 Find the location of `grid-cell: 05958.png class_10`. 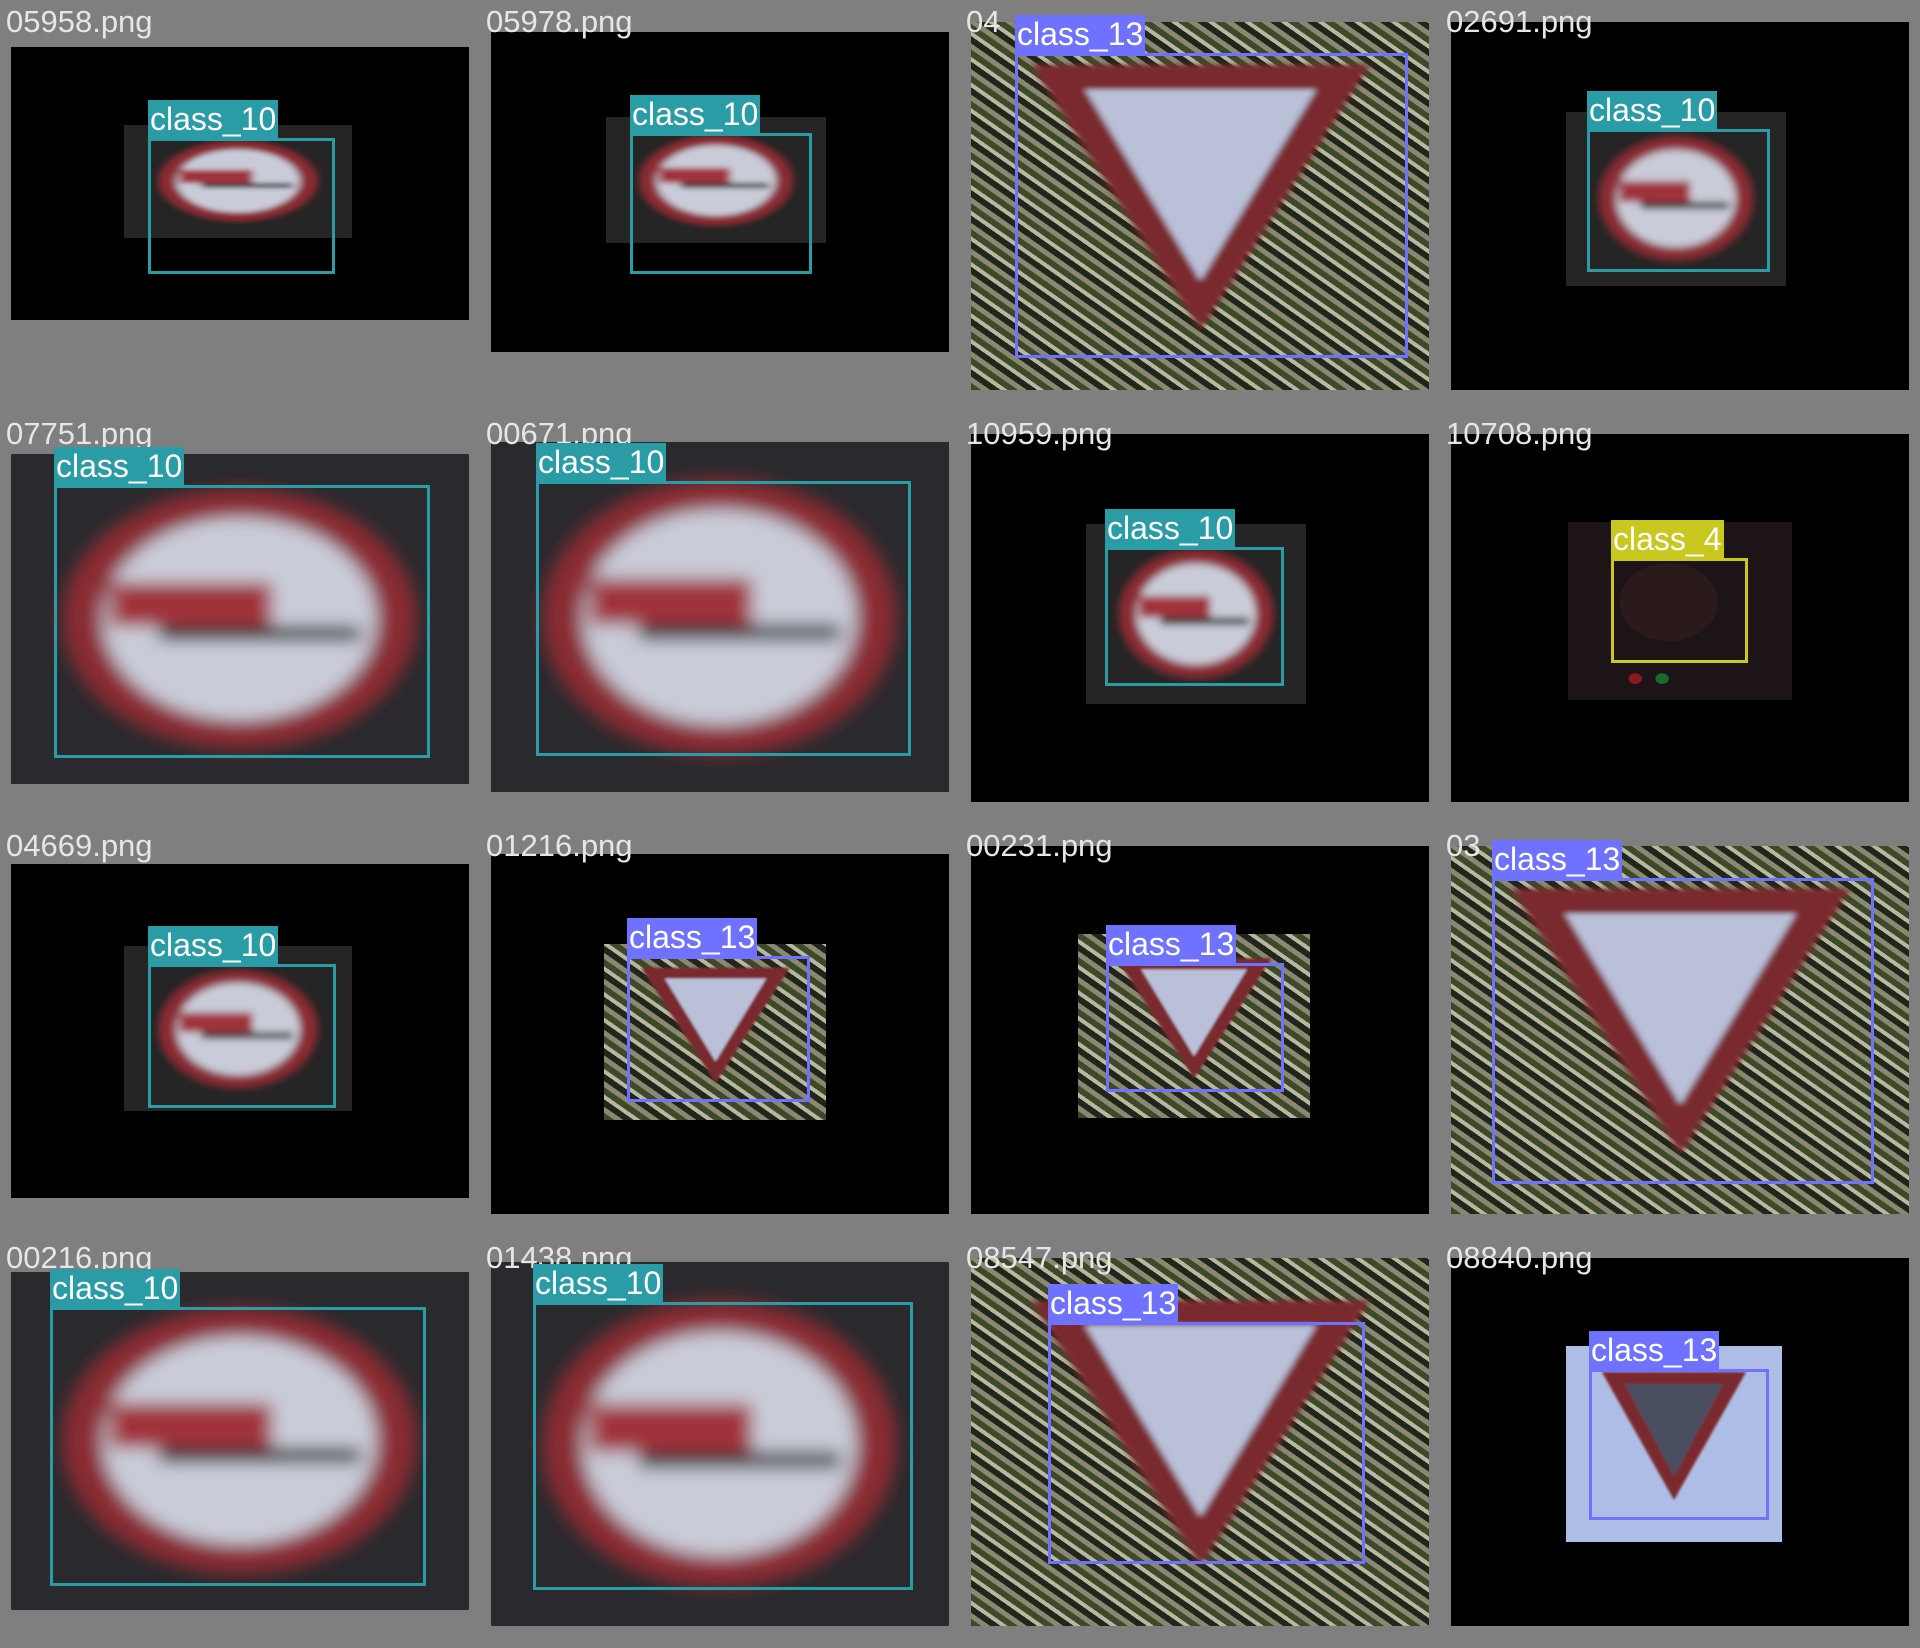

grid-cell: 05958.png class_10 is located at coordinates (240, 206).